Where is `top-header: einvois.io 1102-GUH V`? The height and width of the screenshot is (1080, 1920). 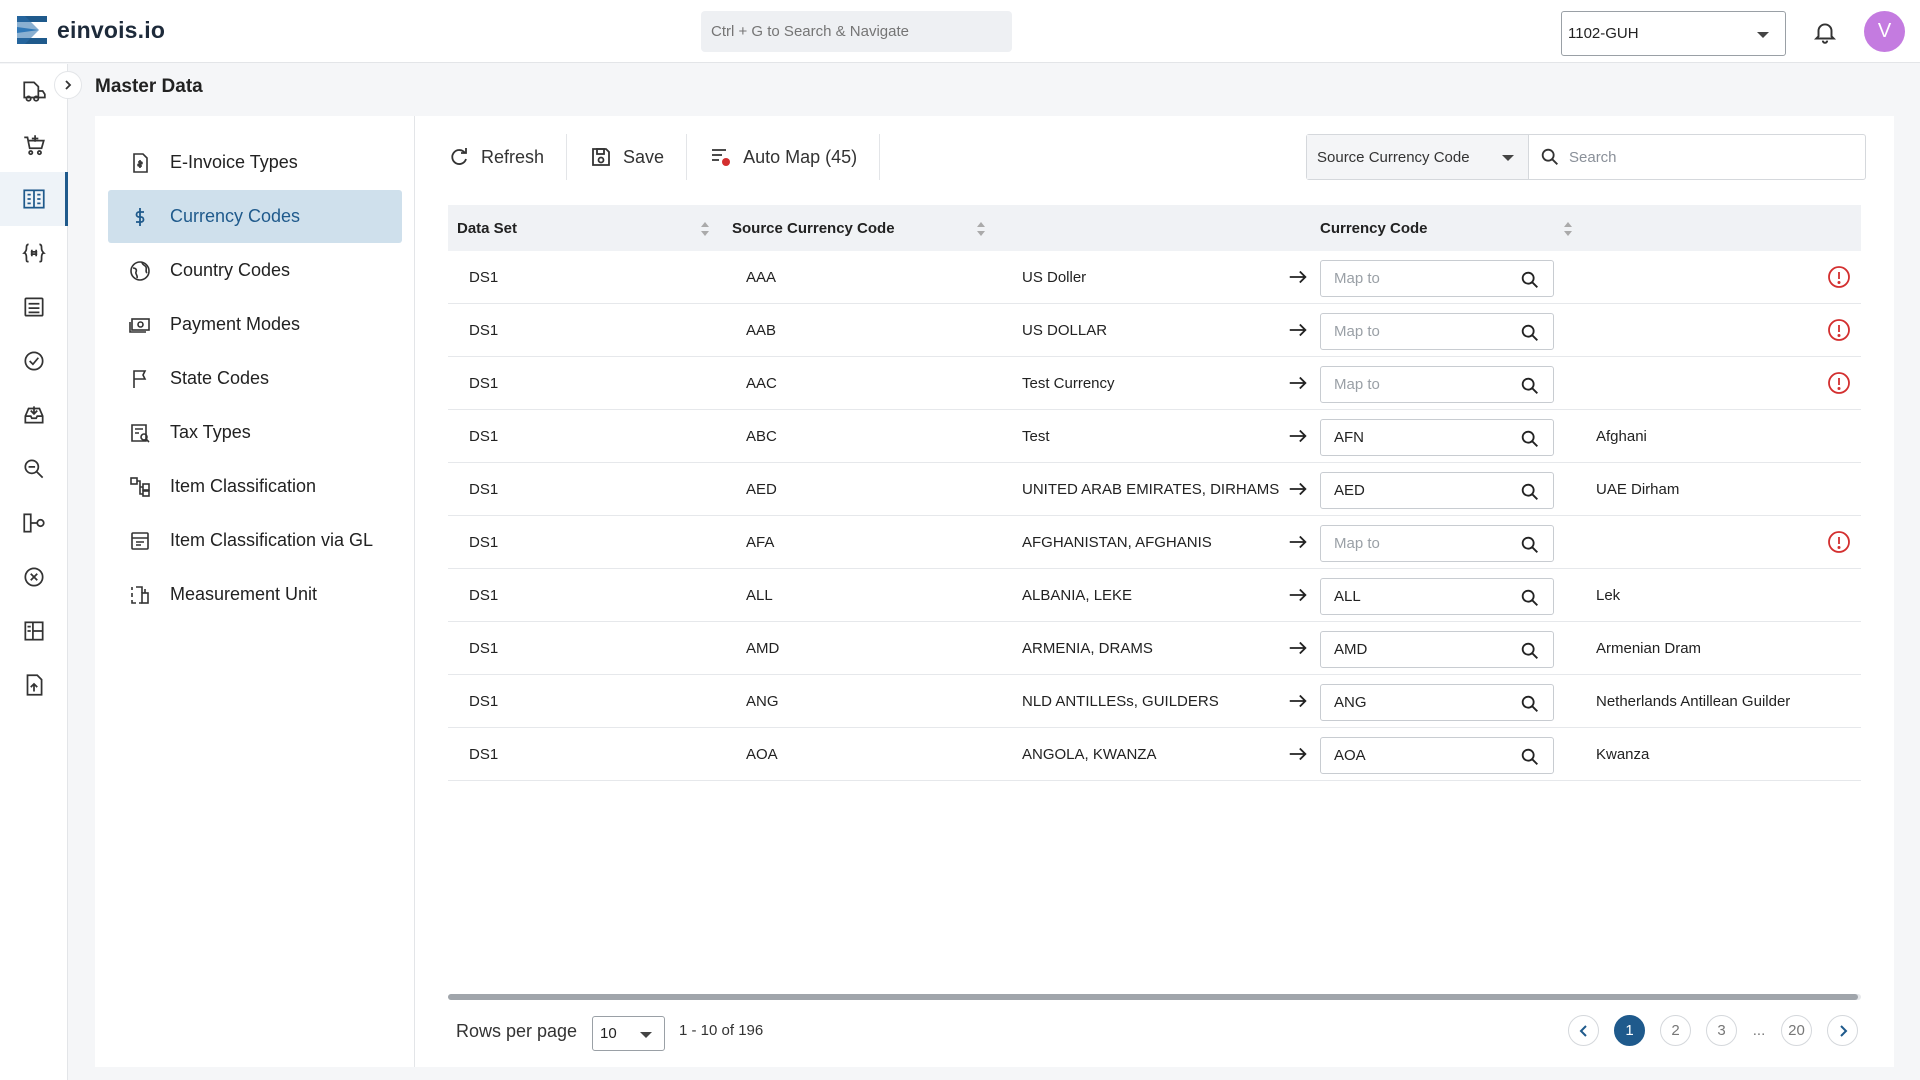
top-header: einvois.io 1102-GUH V is located at coordinates (960, 31).